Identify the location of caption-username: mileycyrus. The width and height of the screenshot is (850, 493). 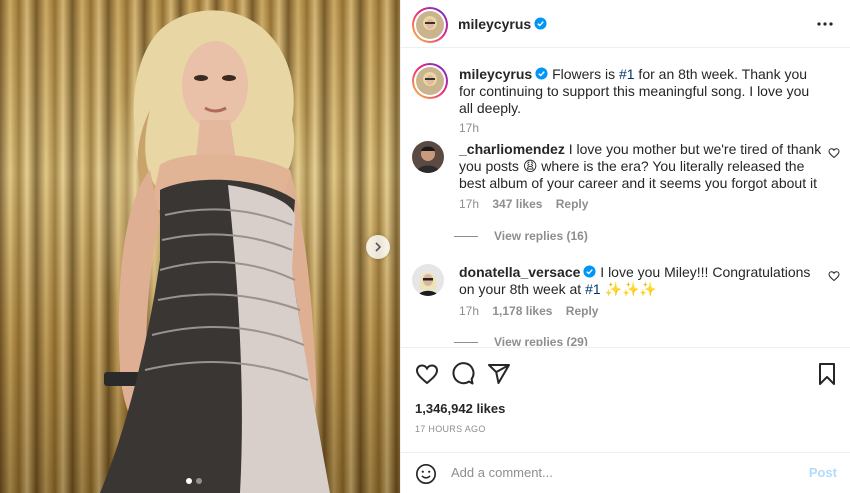
(495, 74).